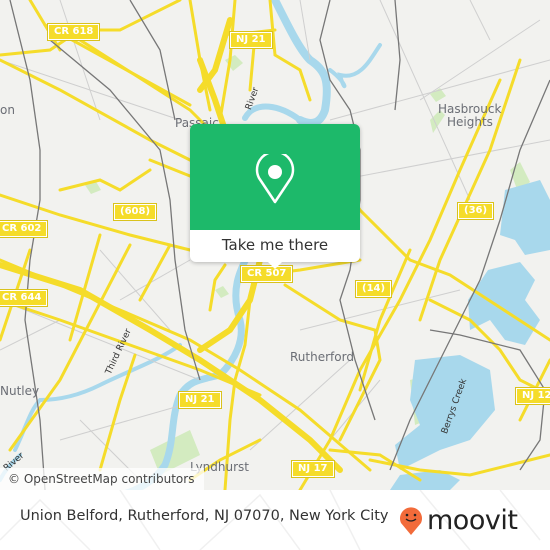  What do you see at coordinates (20, 391) in the screenshot?
I see `place-label-nutley: Nutley` at bounding box center [20, 391].